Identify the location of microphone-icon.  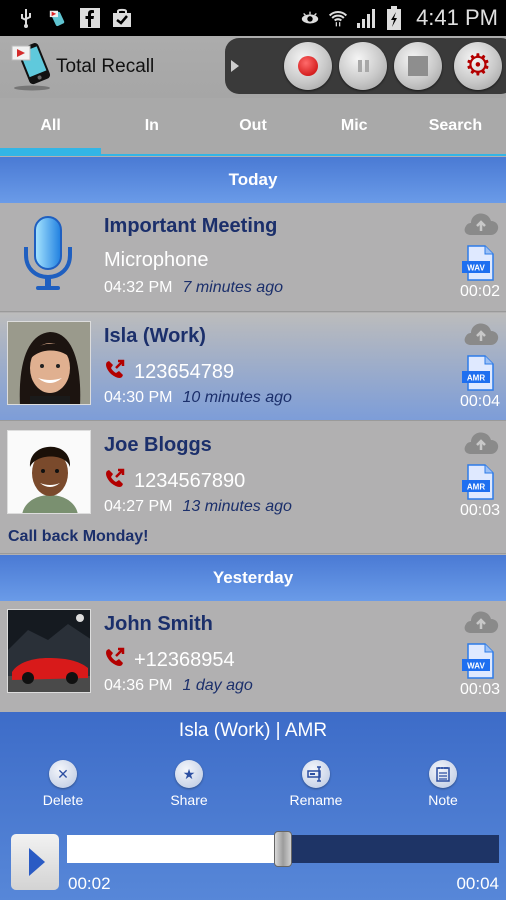
(48, 255).